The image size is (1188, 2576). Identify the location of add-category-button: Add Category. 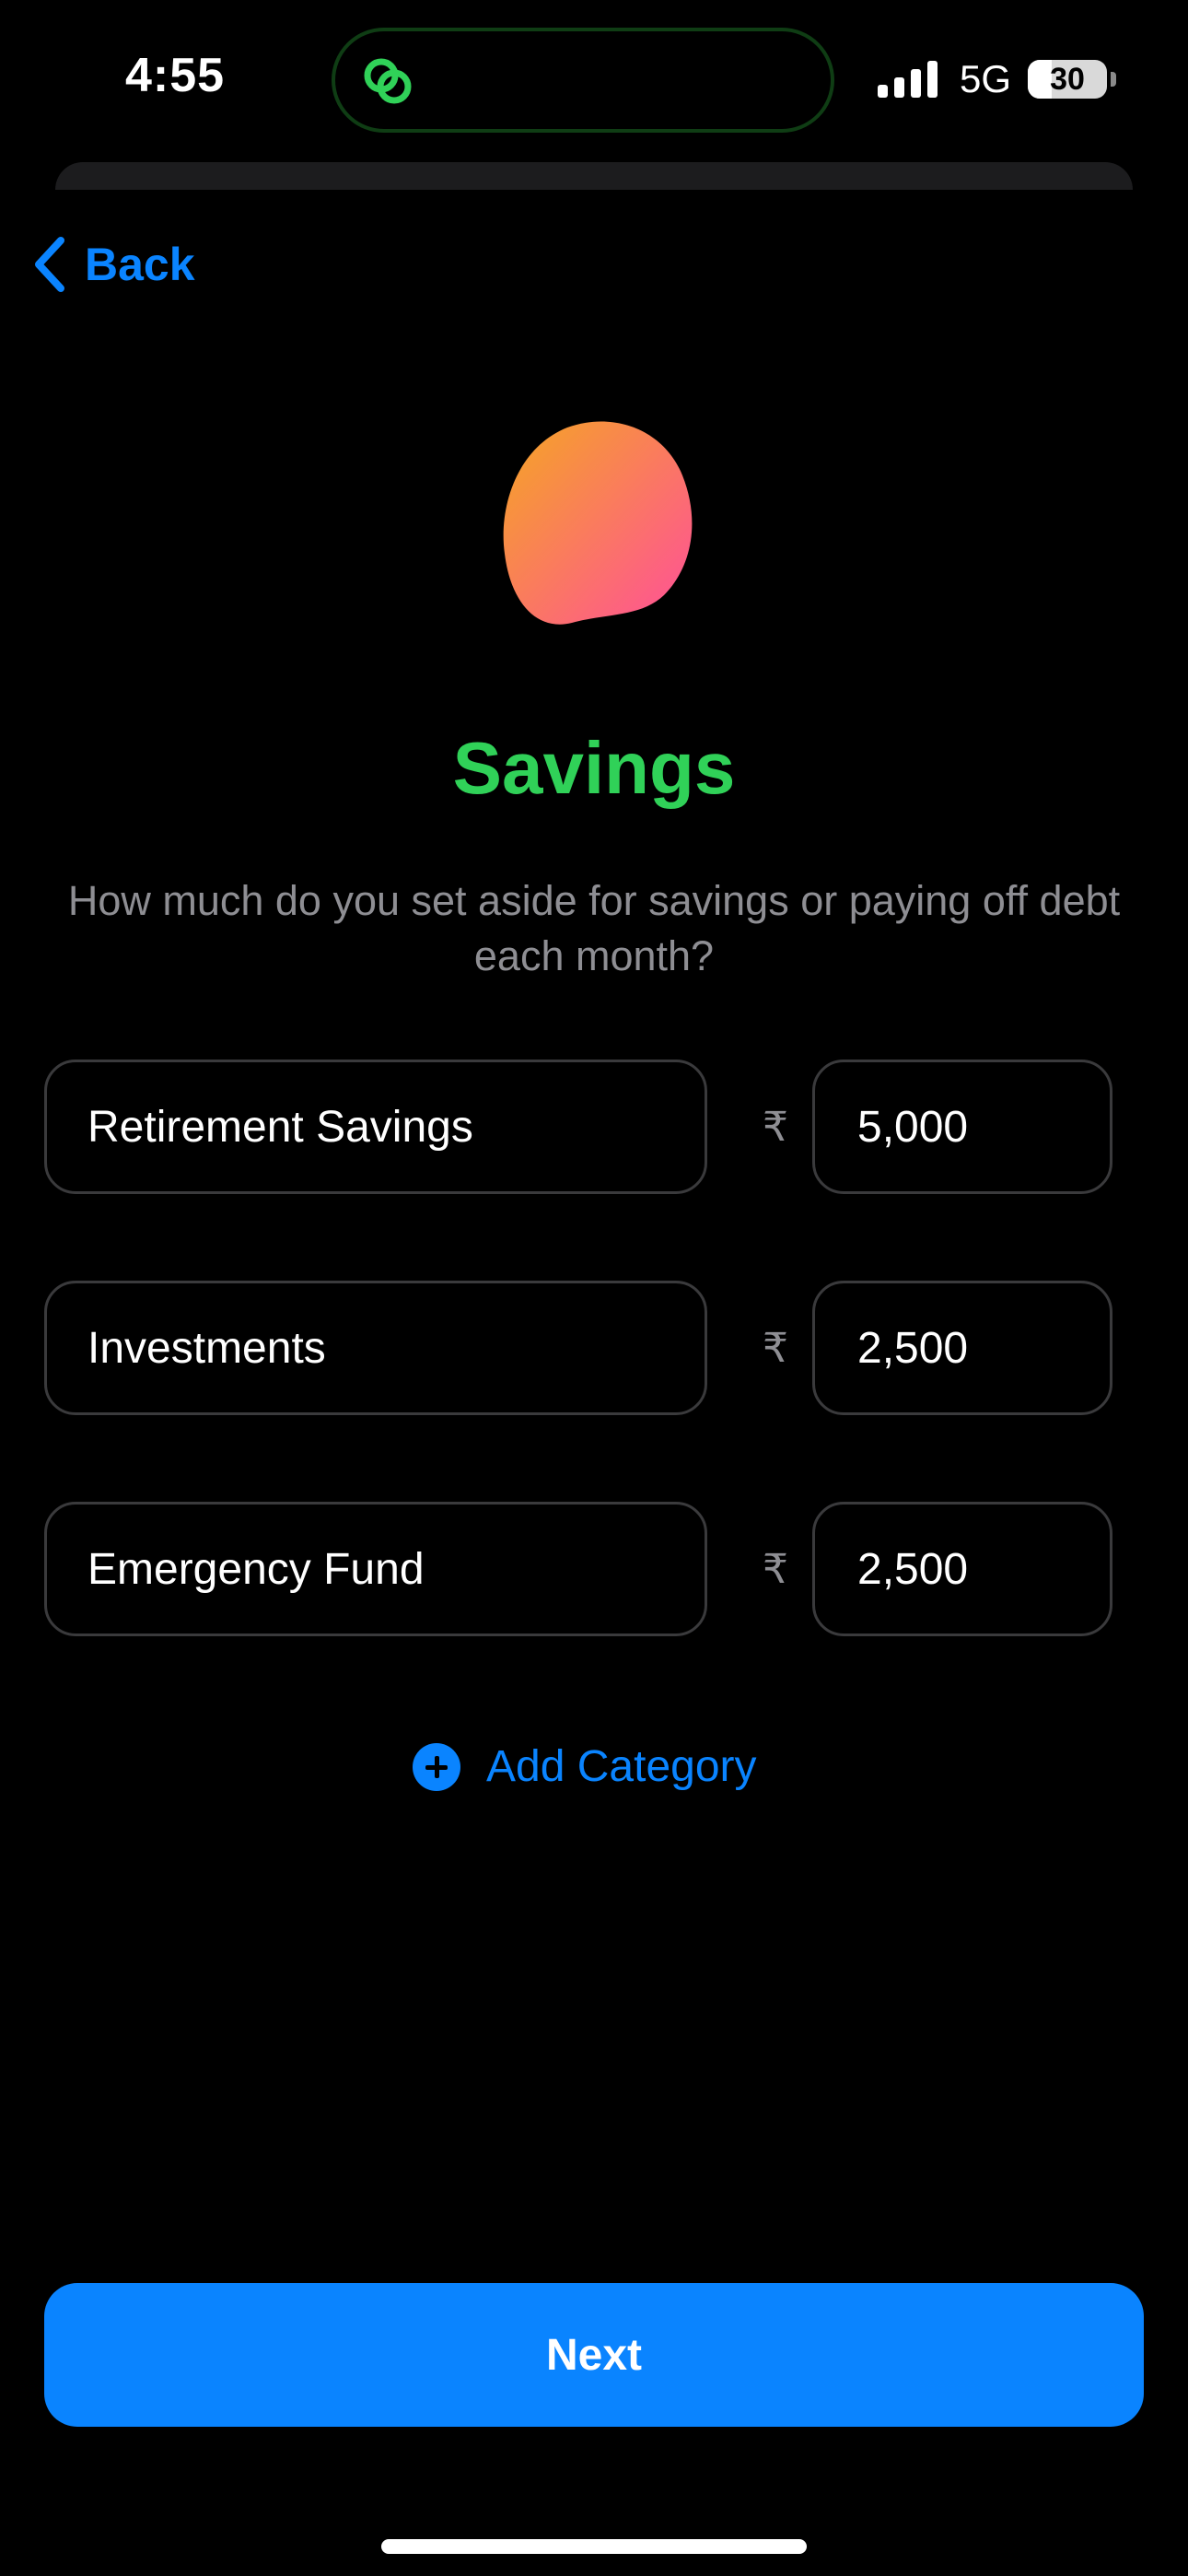
(585, 1766).